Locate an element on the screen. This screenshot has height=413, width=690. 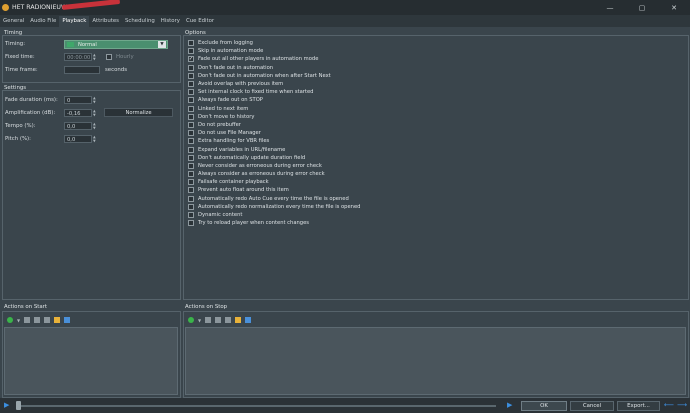
option-item: Linked to next item is located at coordinates (274, 109).